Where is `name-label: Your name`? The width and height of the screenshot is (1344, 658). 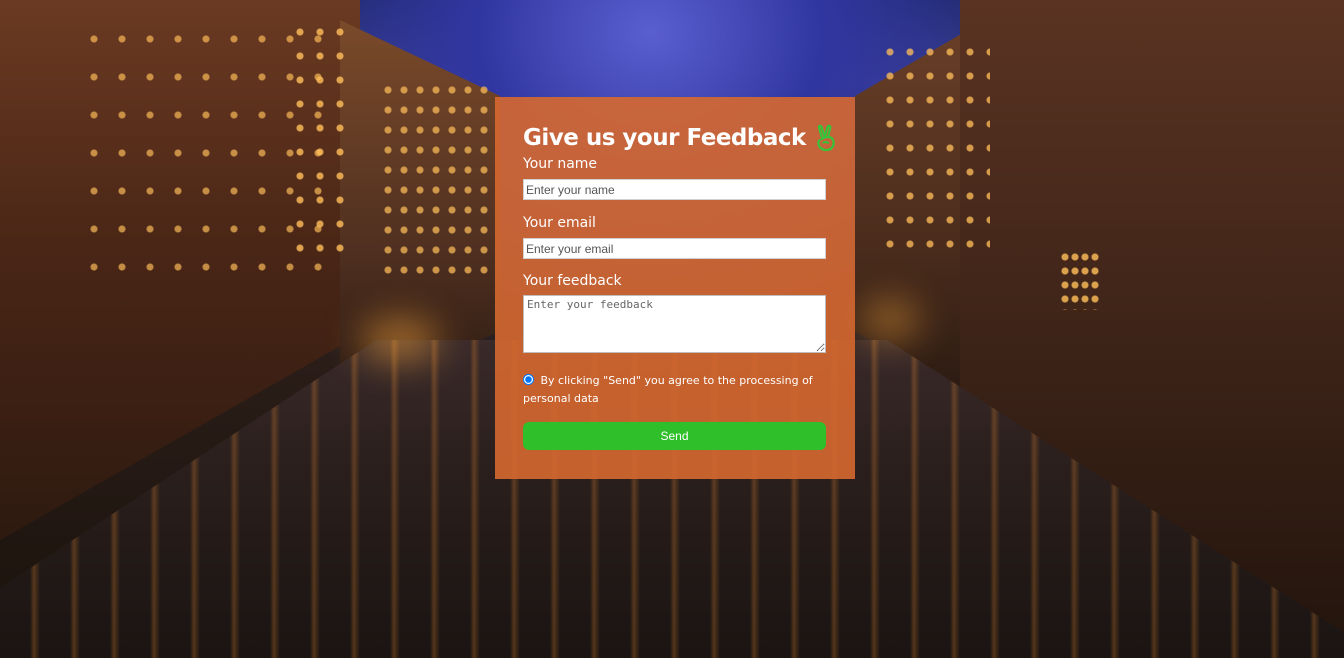 name-label: Your name is located at coordinates (560, 164).